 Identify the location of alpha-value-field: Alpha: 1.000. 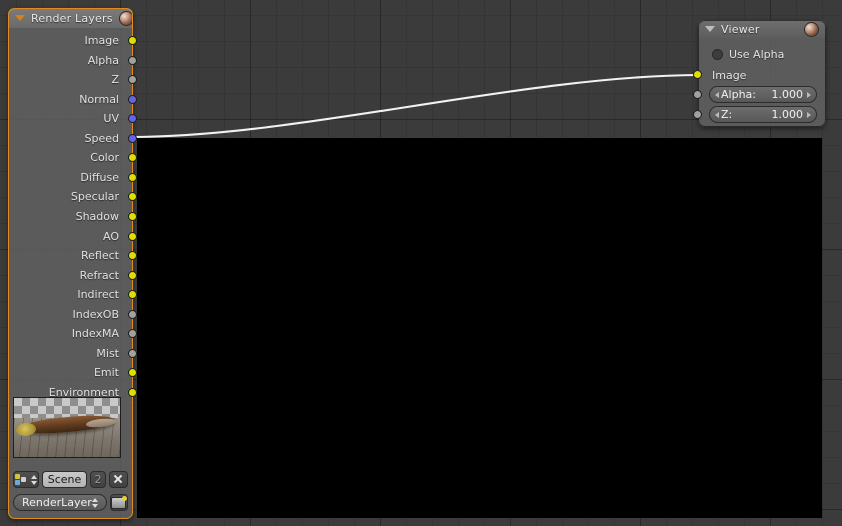
(763, 94).